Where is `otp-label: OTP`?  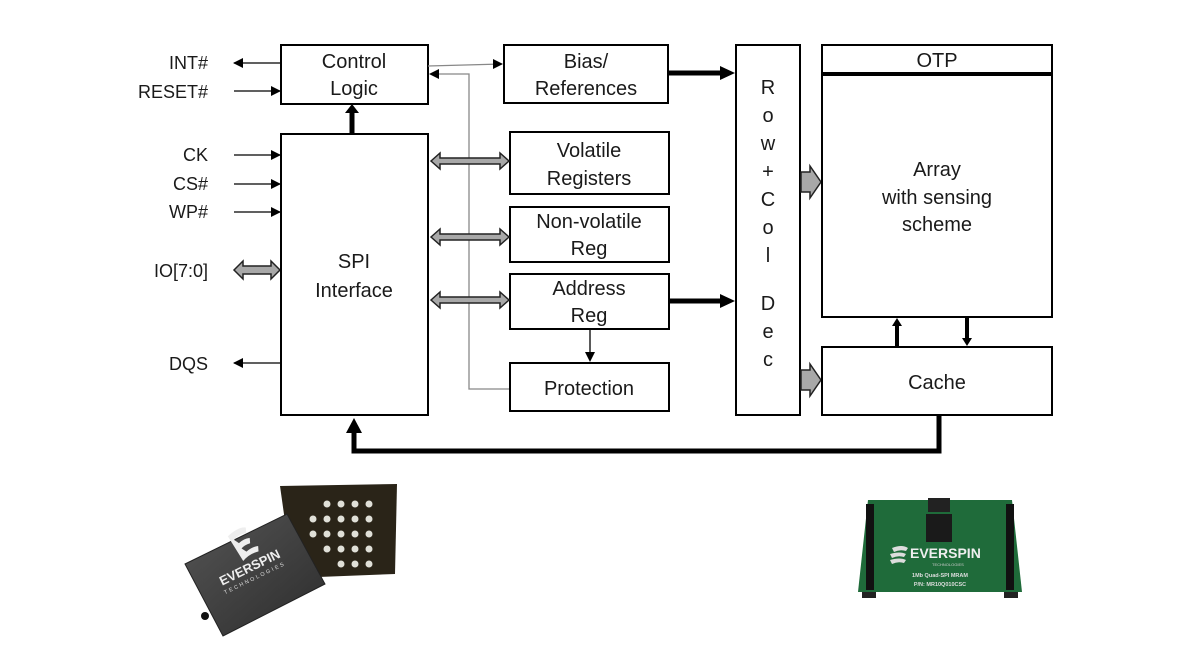
otp-label: OTP is located at coordinates (936, 61).